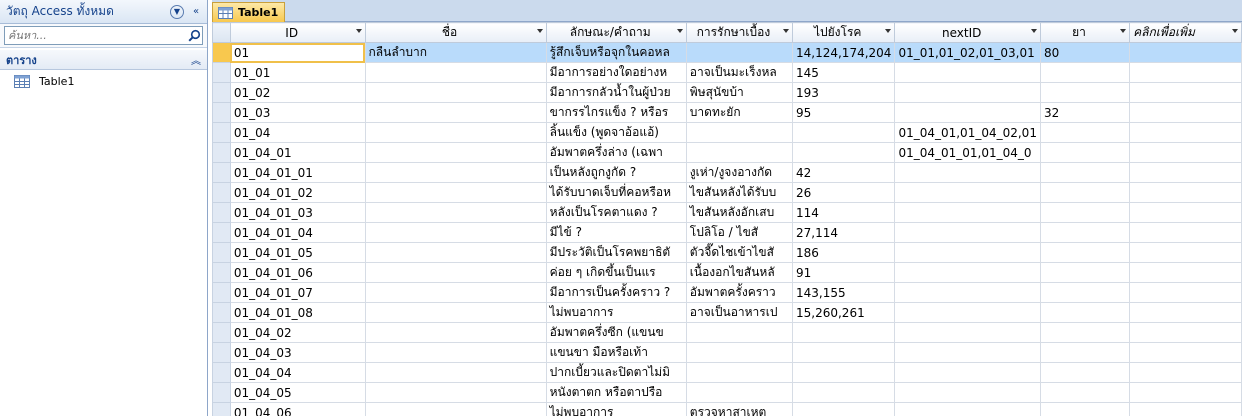 This screenshot has width=1242, height=416. I want to click on table-cell: 193, so click(843, 92).